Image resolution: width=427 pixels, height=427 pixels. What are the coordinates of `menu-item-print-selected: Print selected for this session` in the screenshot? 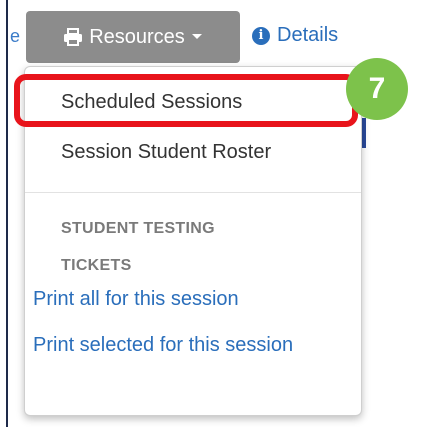 It's located at (183, 345).